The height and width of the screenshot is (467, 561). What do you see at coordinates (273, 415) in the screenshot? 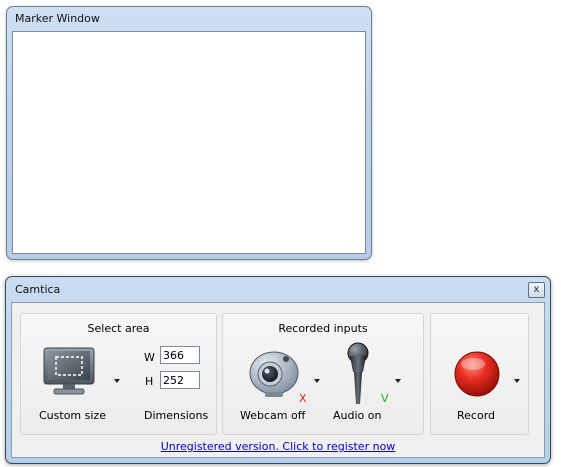
I see `webcam-off-label: Webcam off` at bounding box center [273, 415].